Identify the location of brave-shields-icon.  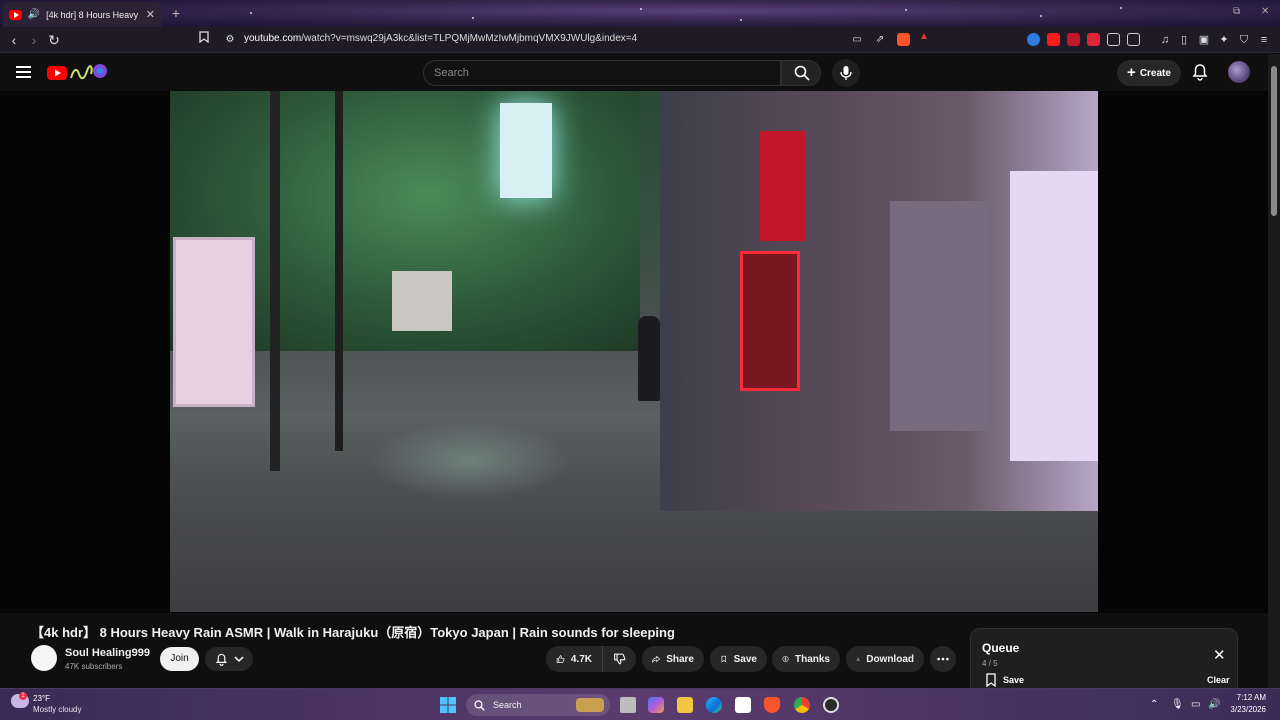
(903, 39).